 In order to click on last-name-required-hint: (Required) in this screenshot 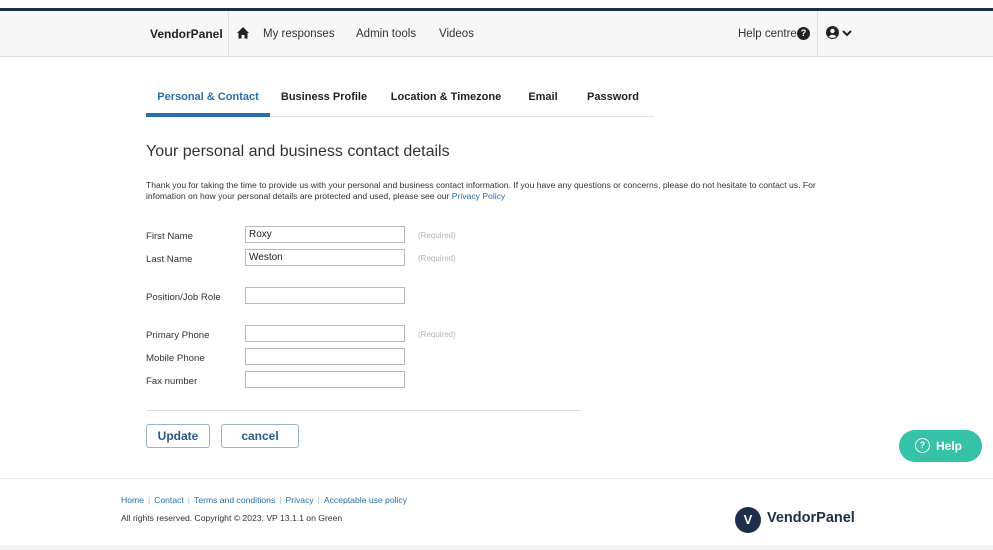, I will do `click(437, 258)`.